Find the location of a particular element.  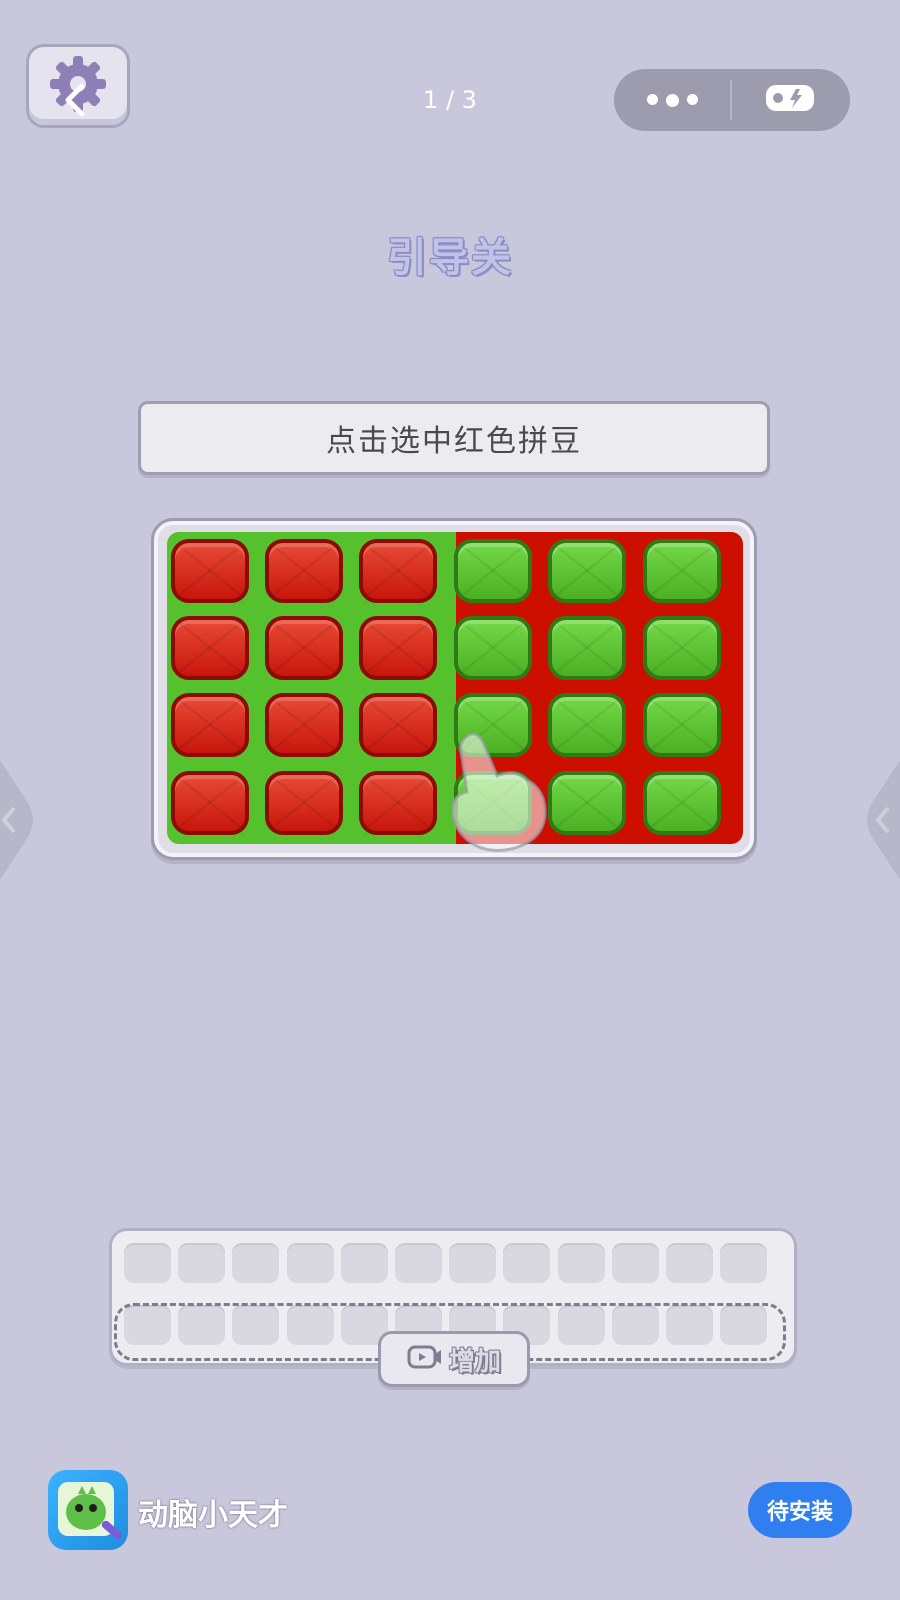

chevron-left-icon is located at coordinates (75, 106).